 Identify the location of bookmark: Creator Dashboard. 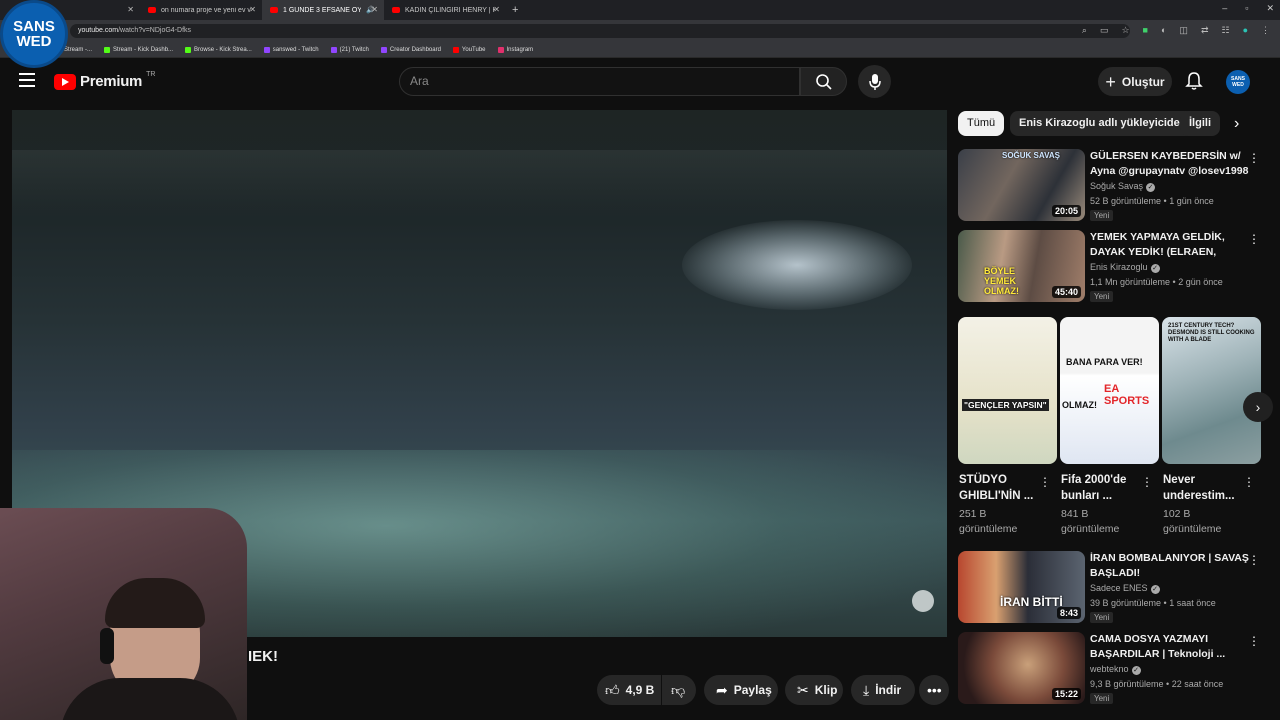
(410, 49).